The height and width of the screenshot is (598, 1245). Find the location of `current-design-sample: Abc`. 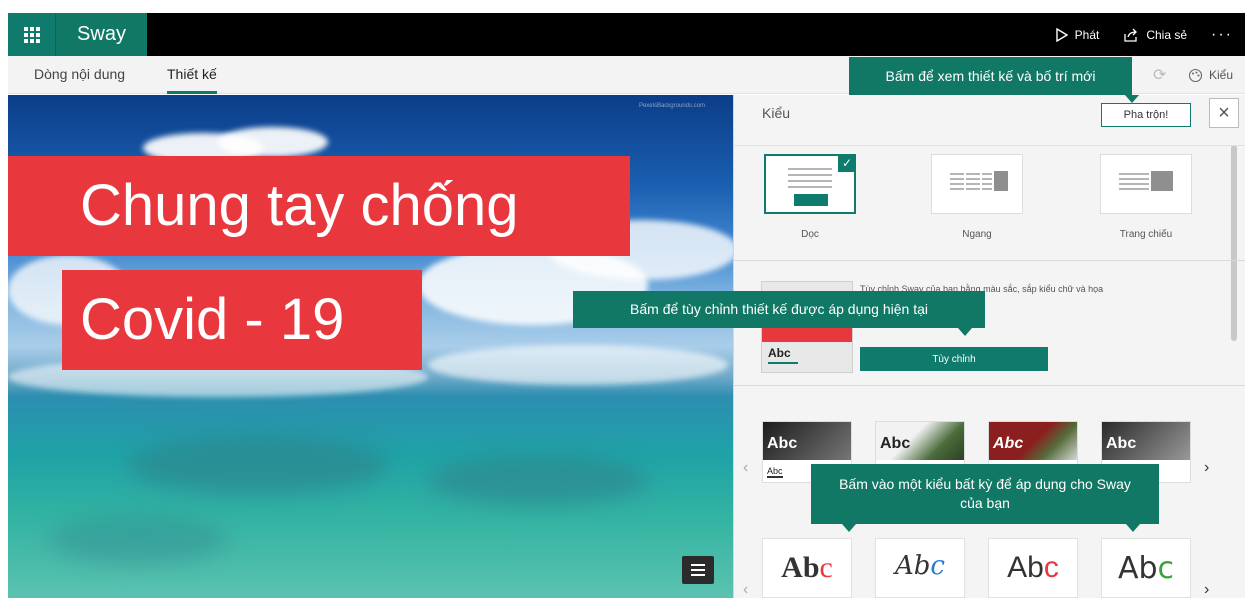

current-design-sample: Abc is located at coordinates (779, 353).